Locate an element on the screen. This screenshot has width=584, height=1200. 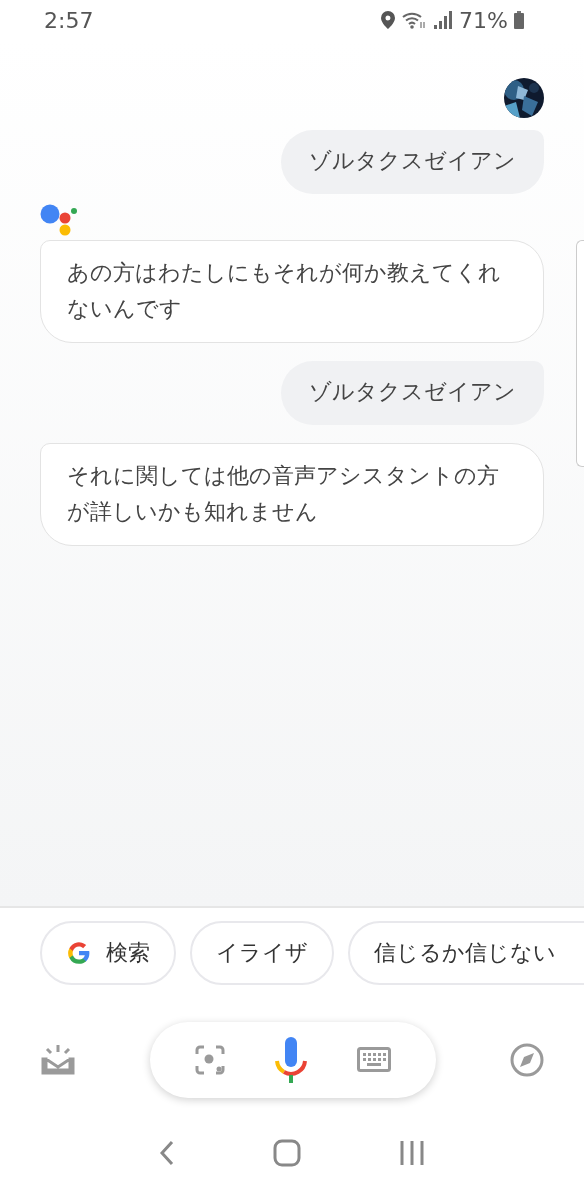
updates-icon is located at coordinates (58, 1060).